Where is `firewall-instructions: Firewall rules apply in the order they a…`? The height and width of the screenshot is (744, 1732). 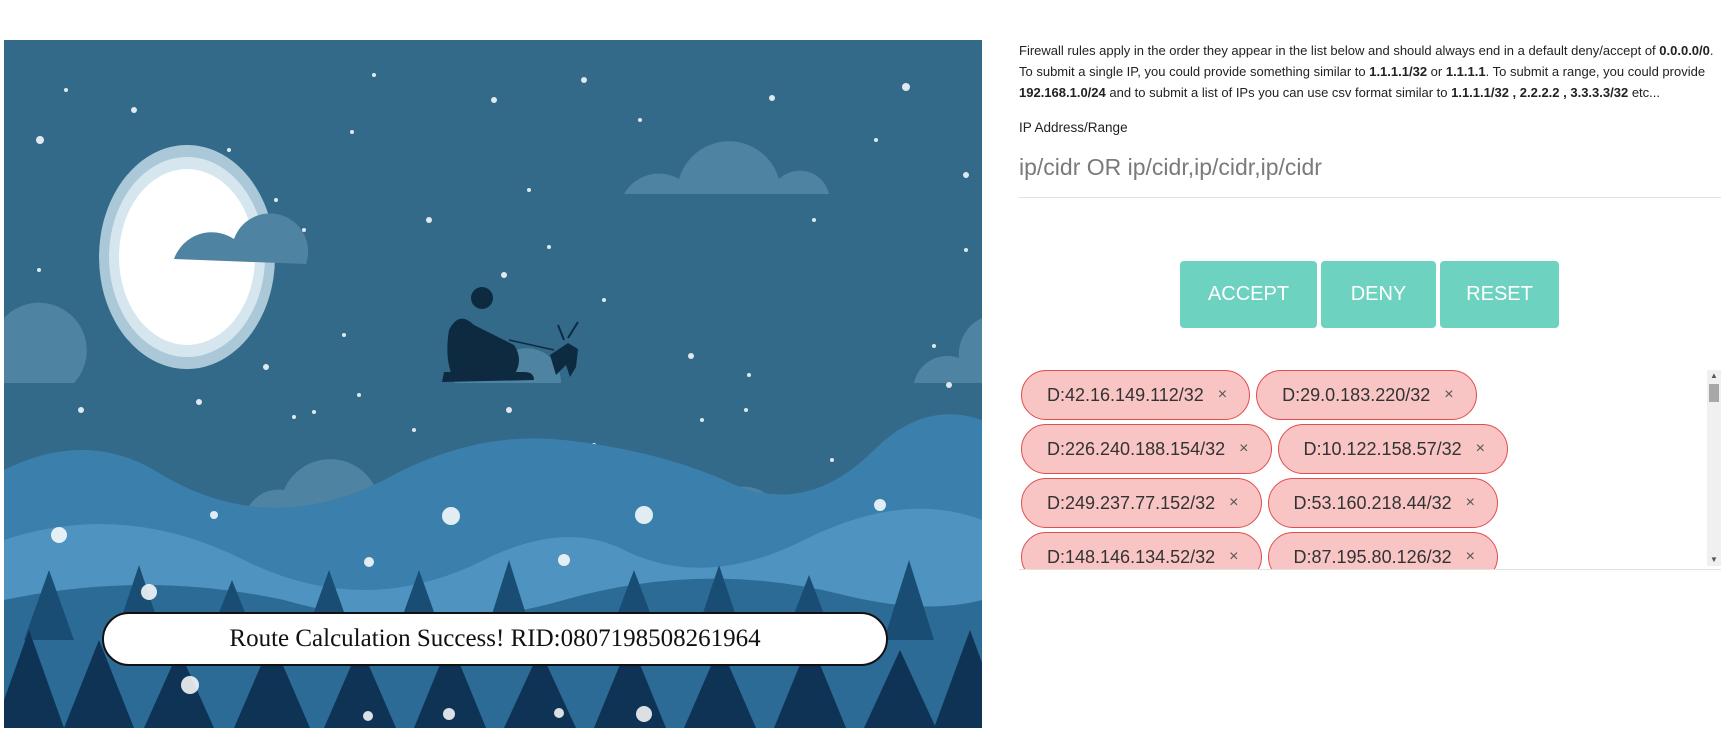
firewall-instructions: Firewall rules apply in the order they a… is located at coordinates (1370, 71).